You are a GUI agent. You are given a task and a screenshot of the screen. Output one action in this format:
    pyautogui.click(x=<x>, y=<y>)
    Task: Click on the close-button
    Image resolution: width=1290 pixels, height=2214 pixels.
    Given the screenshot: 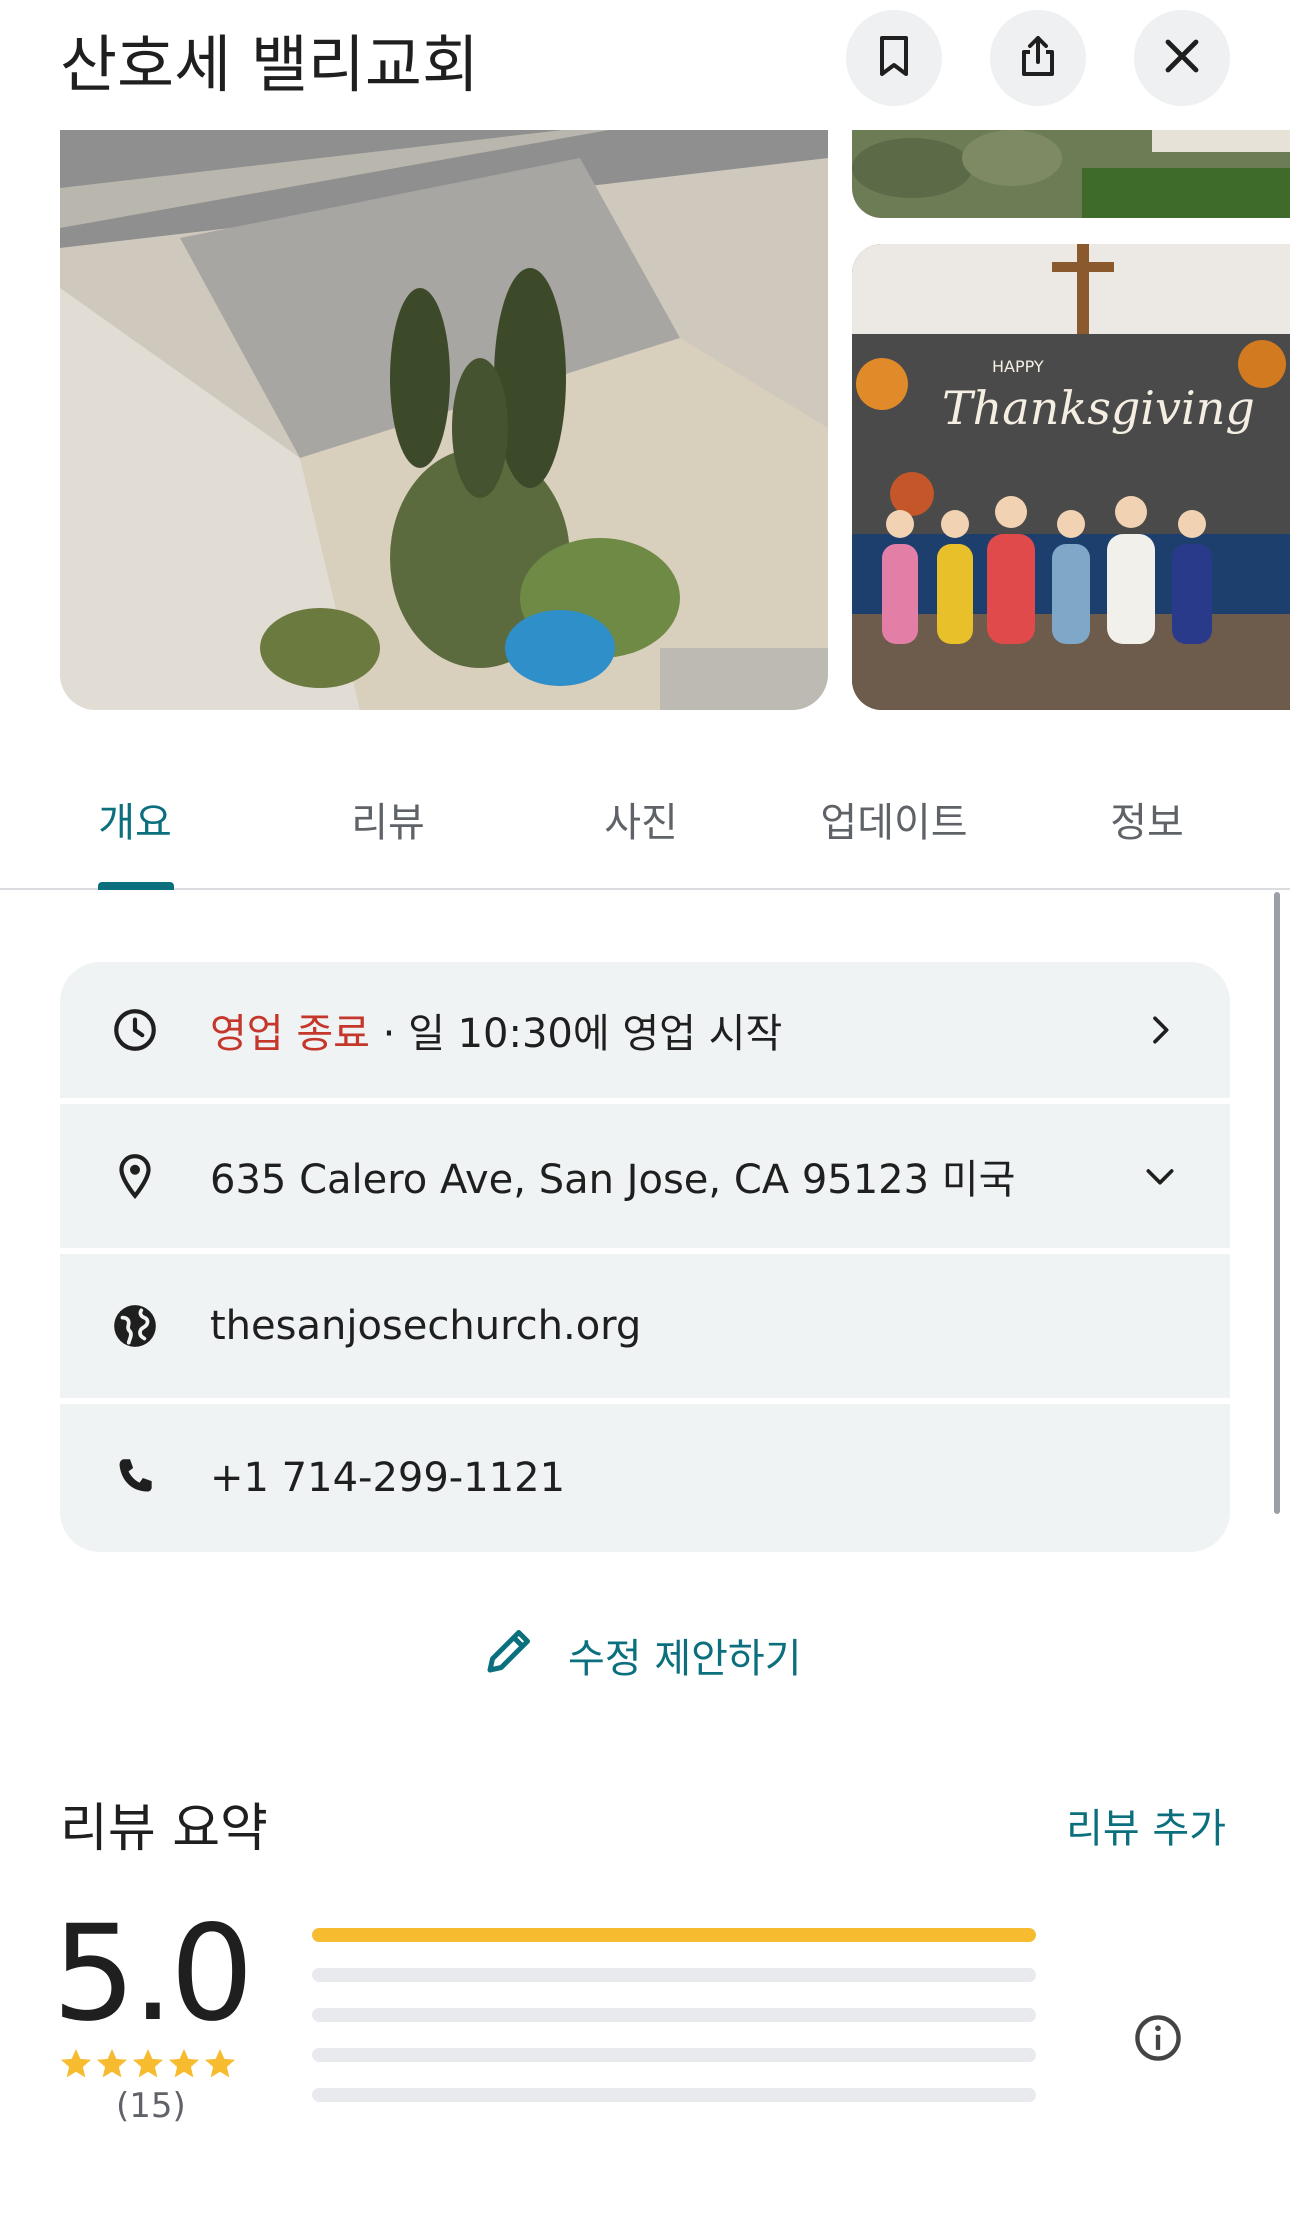 What is the action you would take?
    pyautogui.click(x=1182, y=58)
    